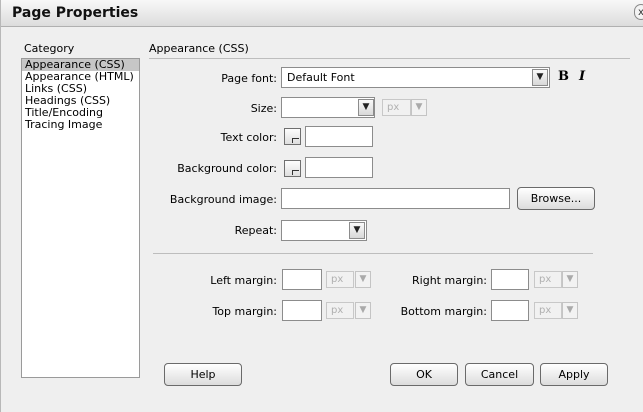 This screenshot has width=643, height=412. Describe the element at coordinates (243, 280) in the screenshot. I see `left-margin-label: Left margin:` at that location.